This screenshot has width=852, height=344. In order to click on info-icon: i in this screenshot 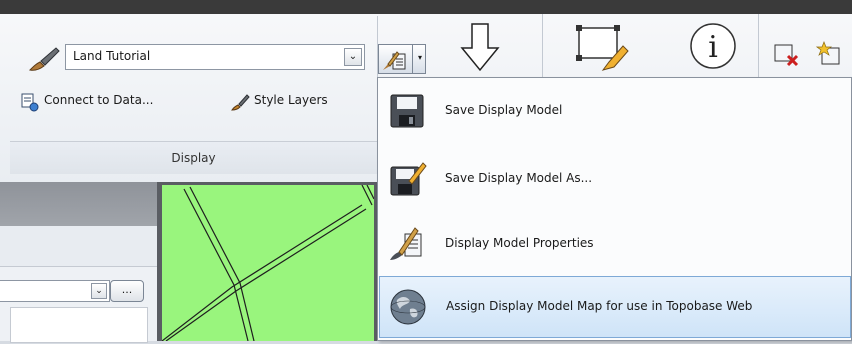, I will do `click(713, 46)`.